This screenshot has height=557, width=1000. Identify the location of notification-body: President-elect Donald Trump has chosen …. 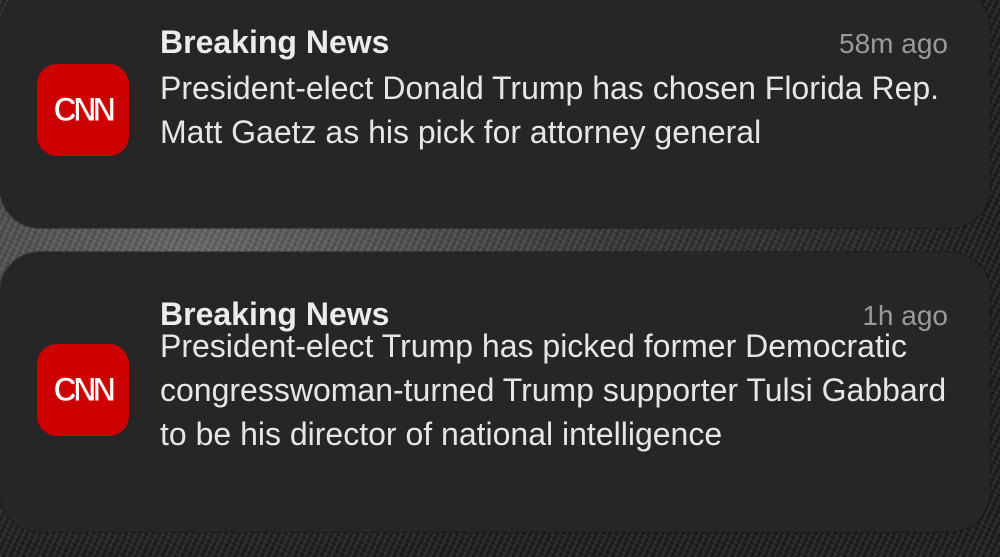
(550, 110).